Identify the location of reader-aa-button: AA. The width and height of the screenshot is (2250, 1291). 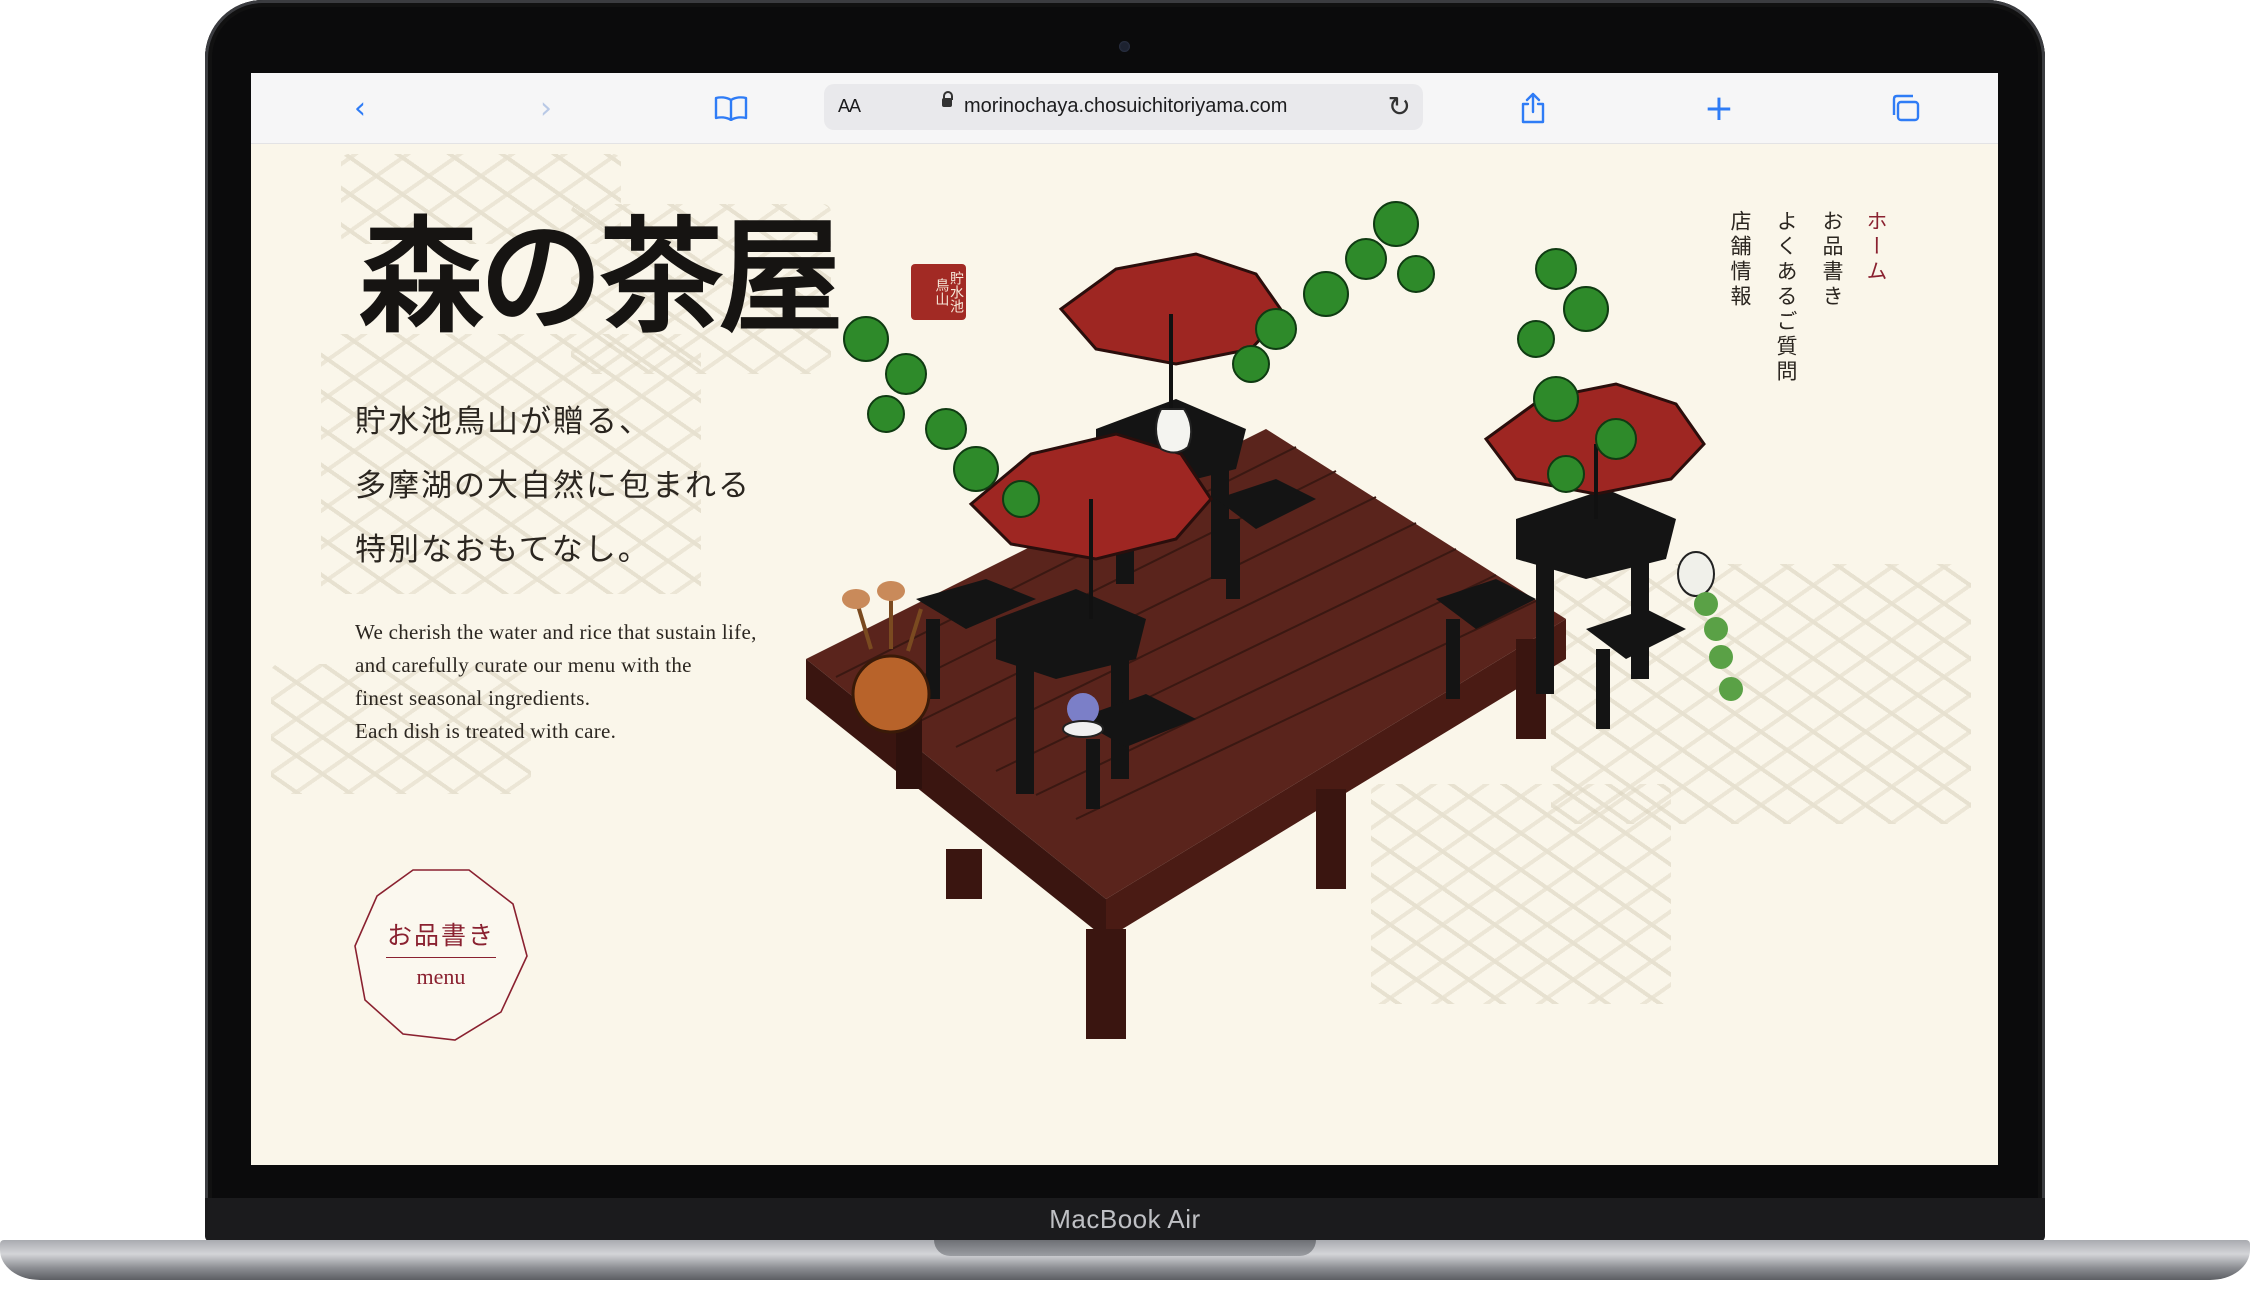
(849, 106).